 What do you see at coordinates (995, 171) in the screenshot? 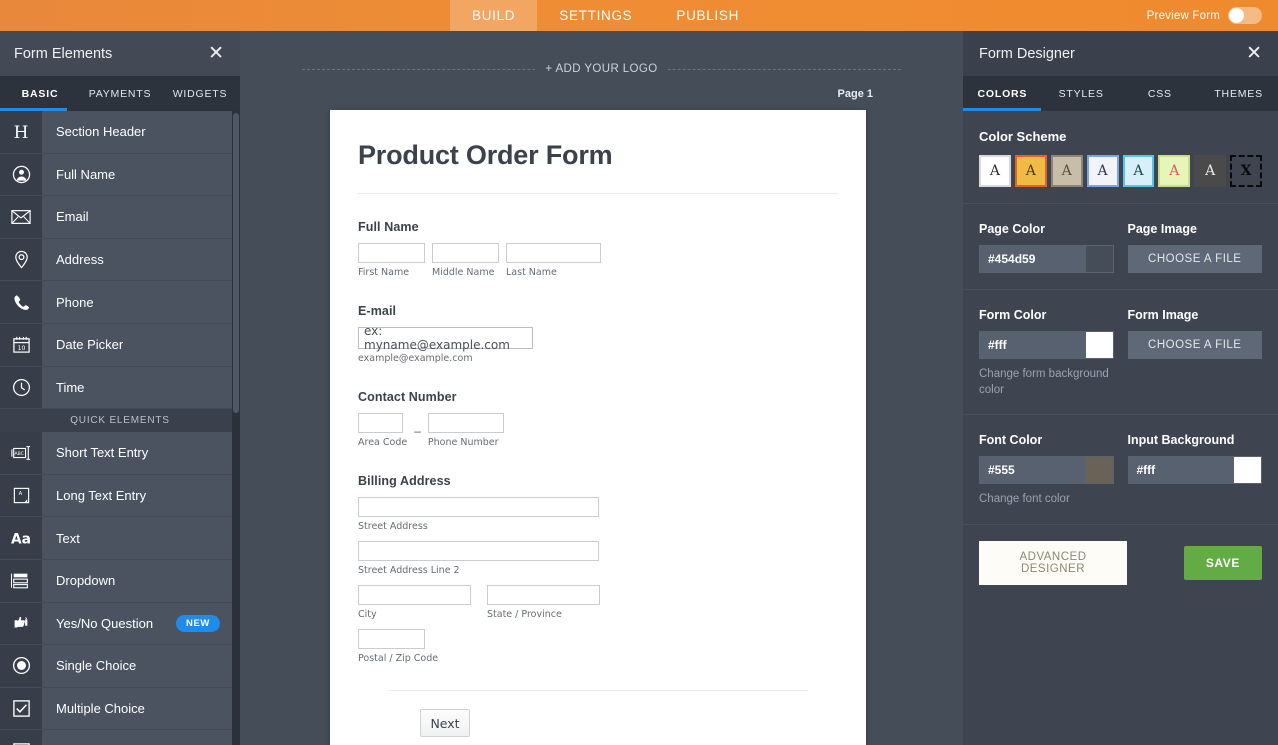
I see `color-swatch-1: A` at bounding box center [995, 171].